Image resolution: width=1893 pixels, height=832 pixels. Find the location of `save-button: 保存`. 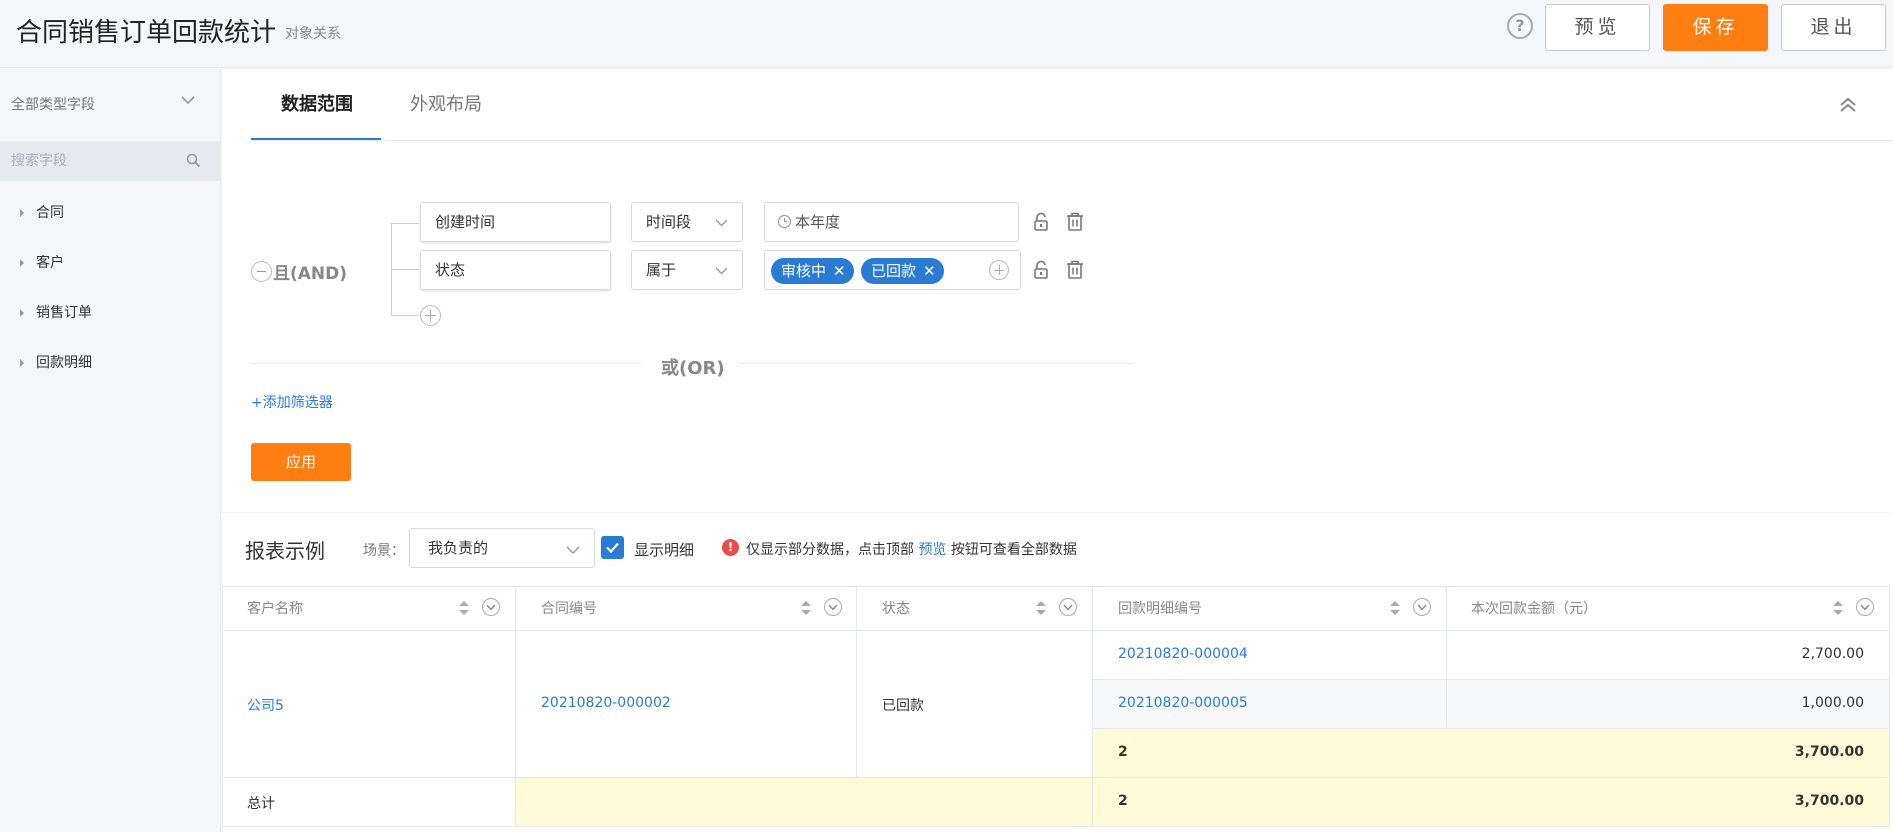

save-button: 保存 is located at coordinates (1715, 27).